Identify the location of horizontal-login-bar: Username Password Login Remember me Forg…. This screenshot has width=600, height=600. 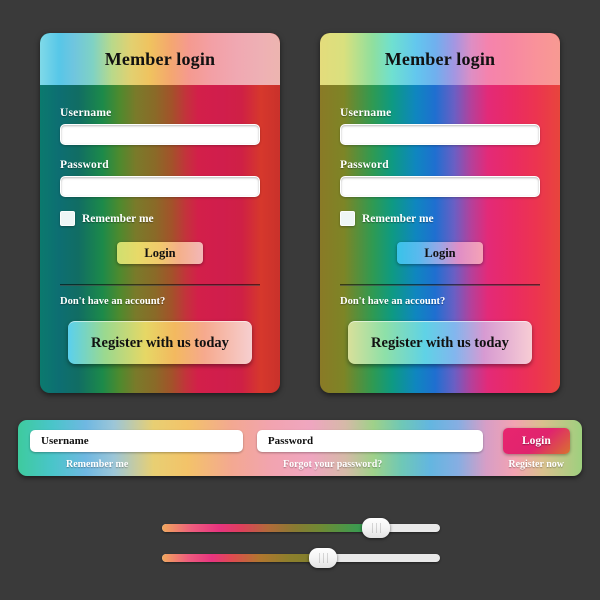
(300, 448).